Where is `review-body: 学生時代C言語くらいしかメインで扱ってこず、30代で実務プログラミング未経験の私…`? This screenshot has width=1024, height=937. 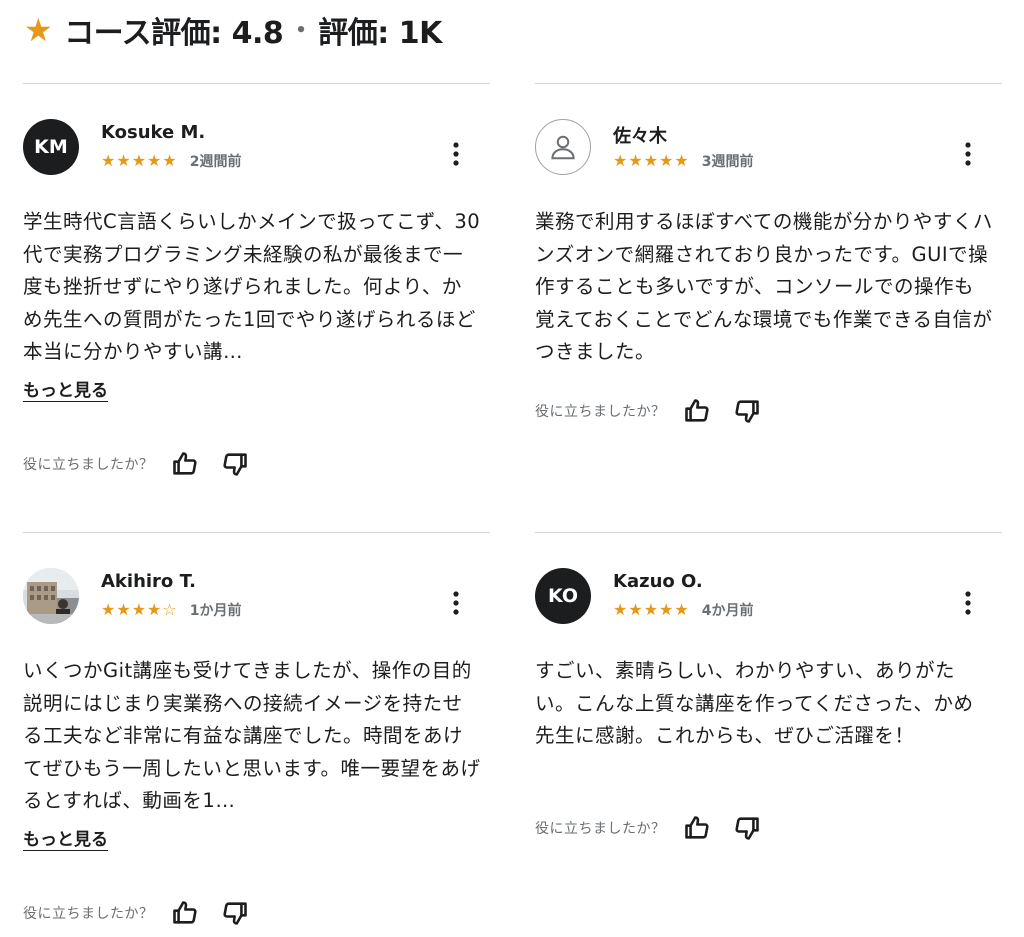
review-body: 学生時代C言語くらいしかメインで扱ってこず、30代で実務プログラミング未経験の私… is located at coordinates (252, 286).